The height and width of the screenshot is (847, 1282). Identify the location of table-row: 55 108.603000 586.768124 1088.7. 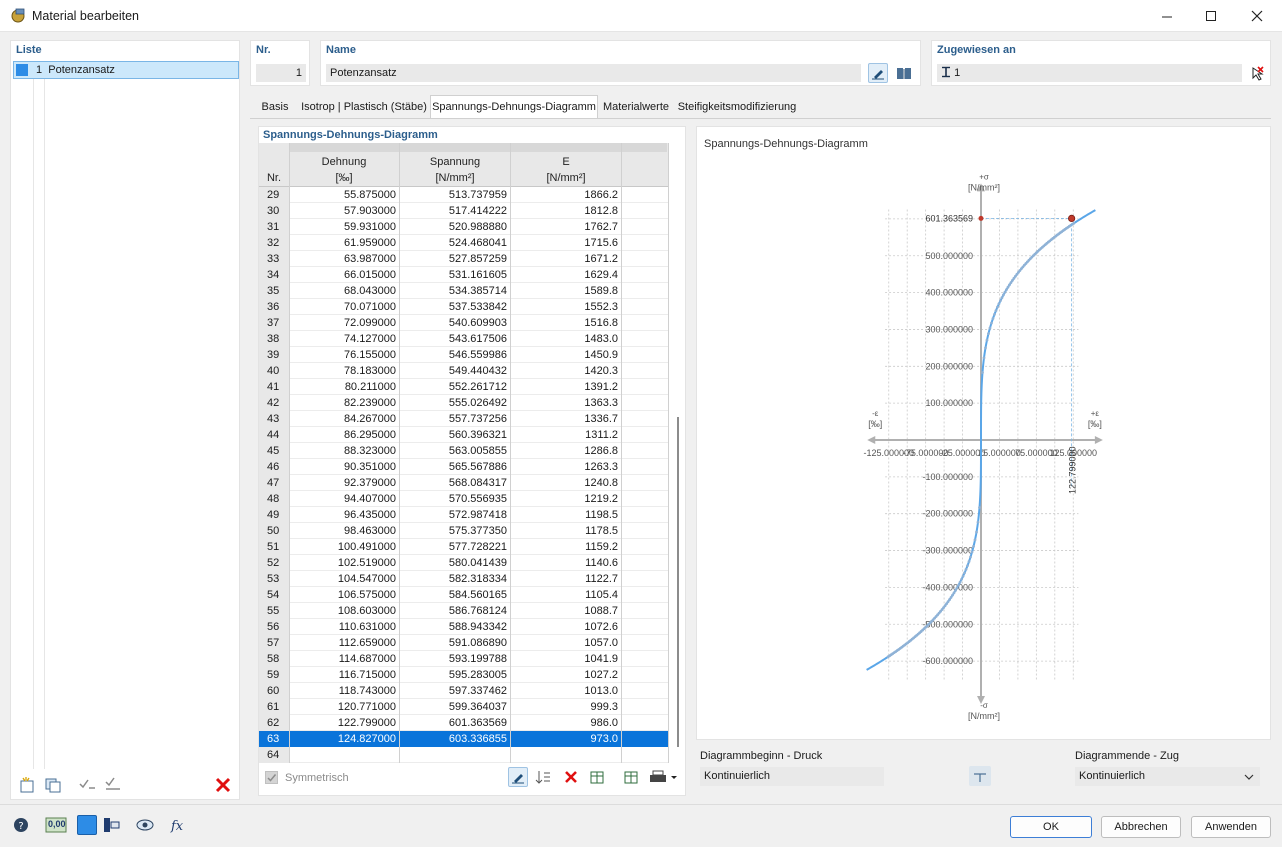
(464, 611).